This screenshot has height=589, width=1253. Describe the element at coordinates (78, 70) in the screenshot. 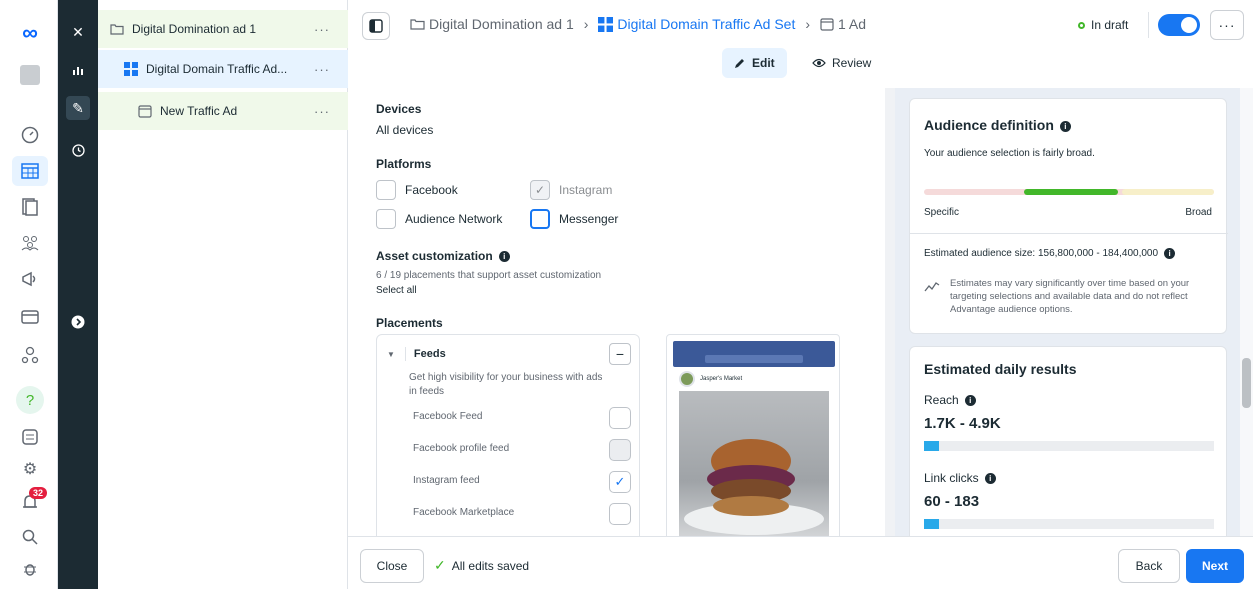

I see `reporting-chart-icon` at that location.